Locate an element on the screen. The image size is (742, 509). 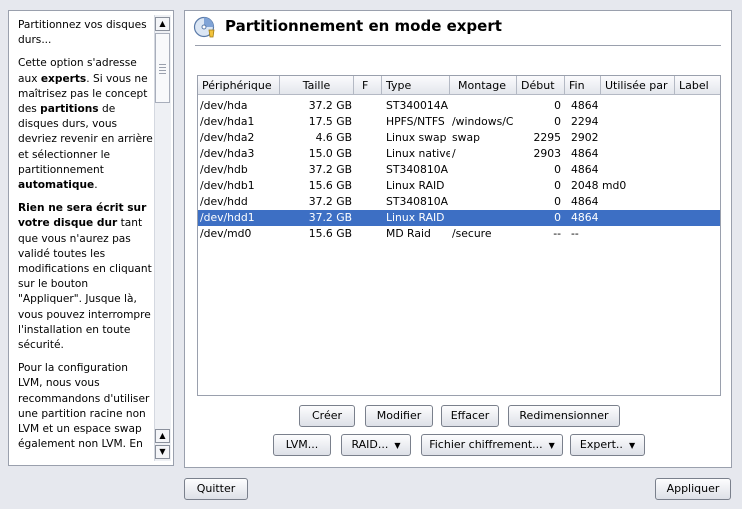
table-row: /dev/hdb1 15.6 GB Linux RAID 0 2048 md0 is located at coordinates (459, 186).